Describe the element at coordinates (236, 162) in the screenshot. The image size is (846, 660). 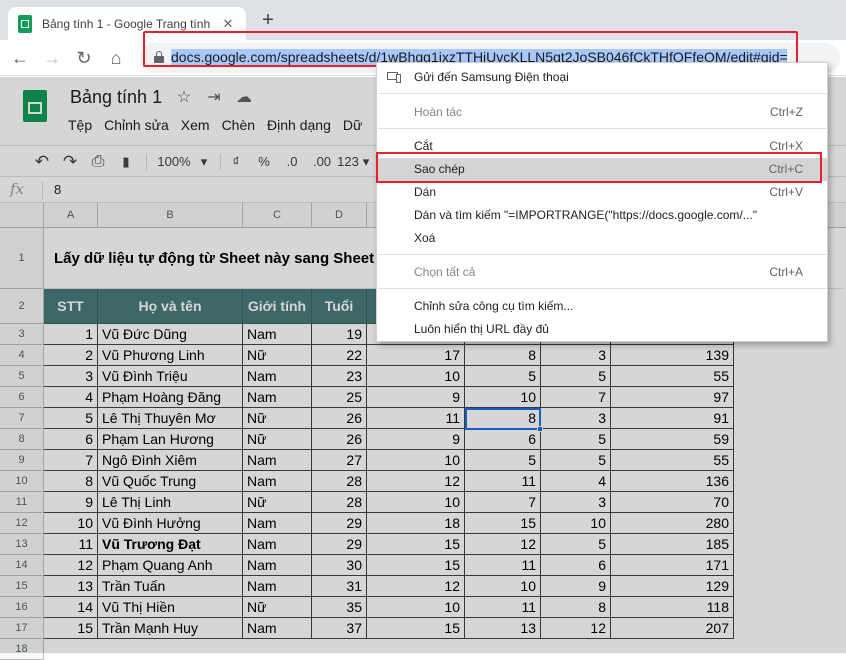
I see `currency-format-button: ₫` at that location.